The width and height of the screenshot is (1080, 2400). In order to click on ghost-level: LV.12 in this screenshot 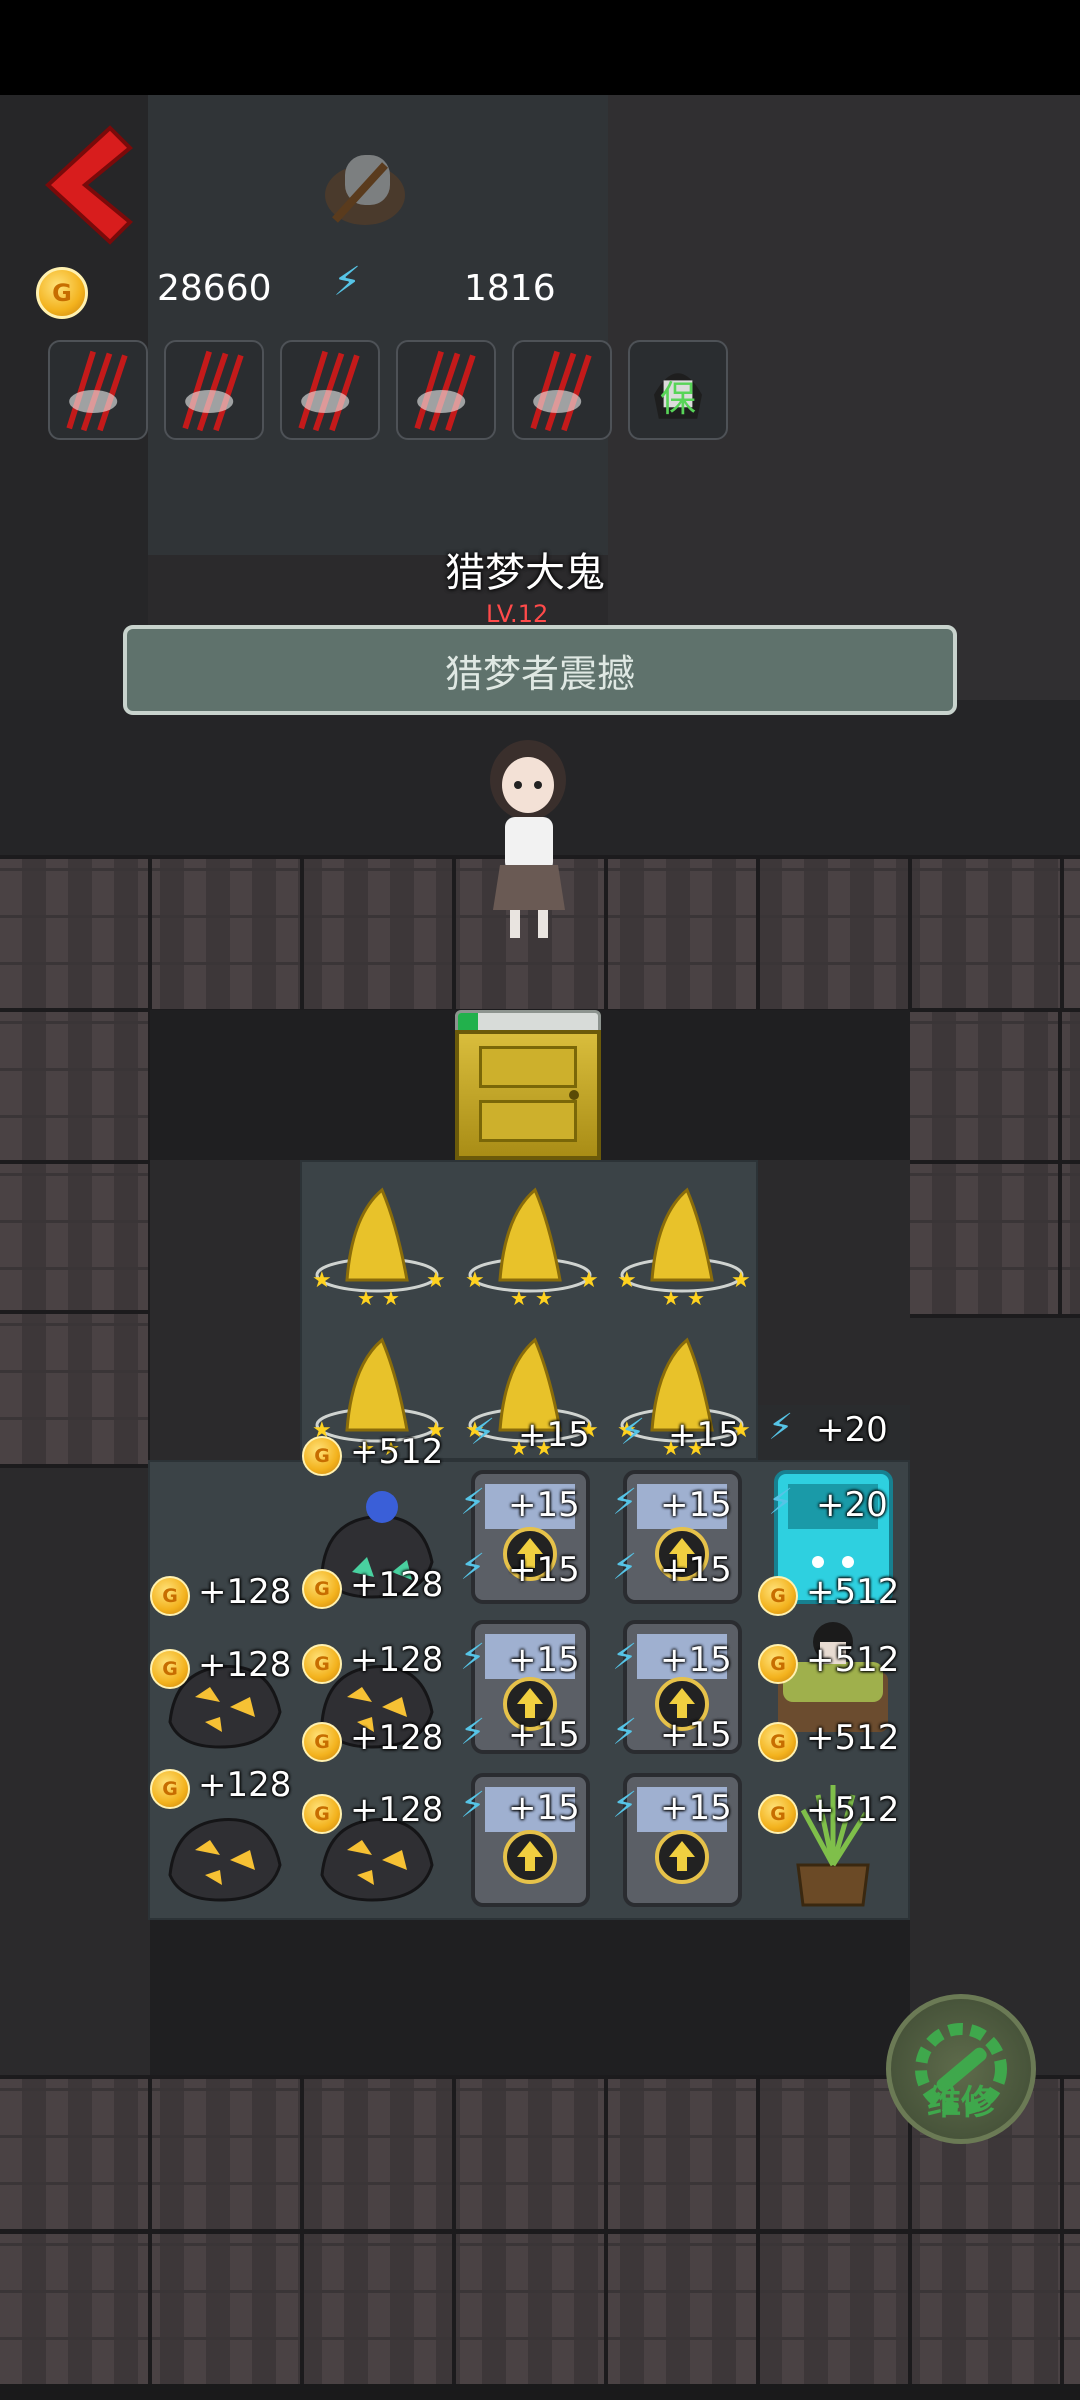, I will do `click(517, 614)`.